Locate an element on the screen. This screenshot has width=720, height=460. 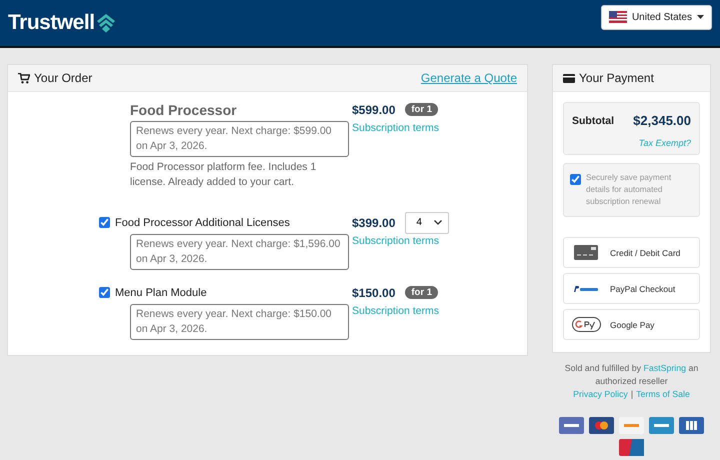
logo-text: Trustwell is located at coordinates (51, 23).